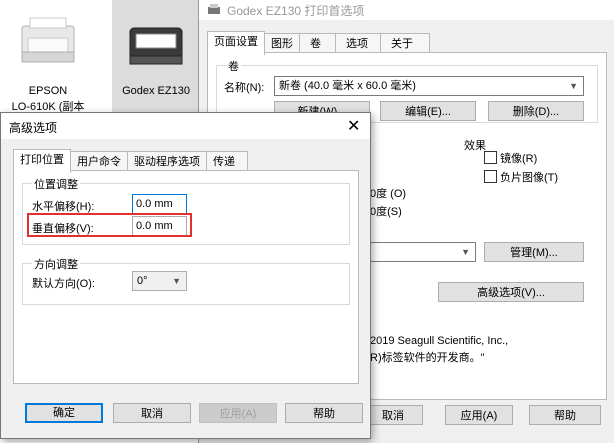  I want to click on printer-item-epson: EPSON LO-610K (副本, so click(48, 60).